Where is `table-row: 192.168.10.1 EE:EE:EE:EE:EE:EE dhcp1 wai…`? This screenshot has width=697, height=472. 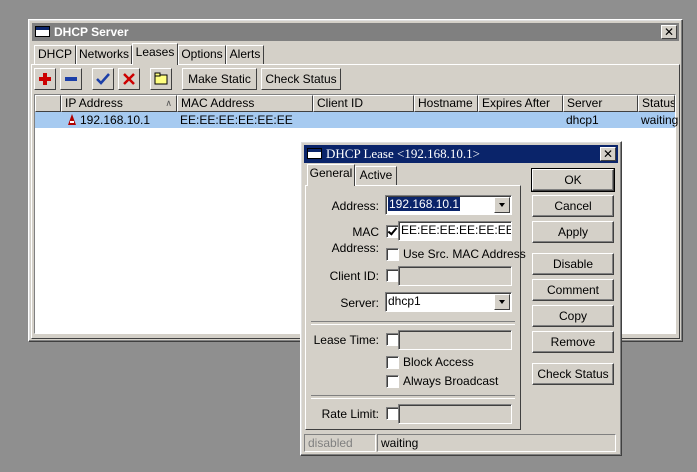
table-row: 192.168.10.1 EE:EE:EE:EE:EE:EE dhcp1 wai… is located at coordinates (357, 120).